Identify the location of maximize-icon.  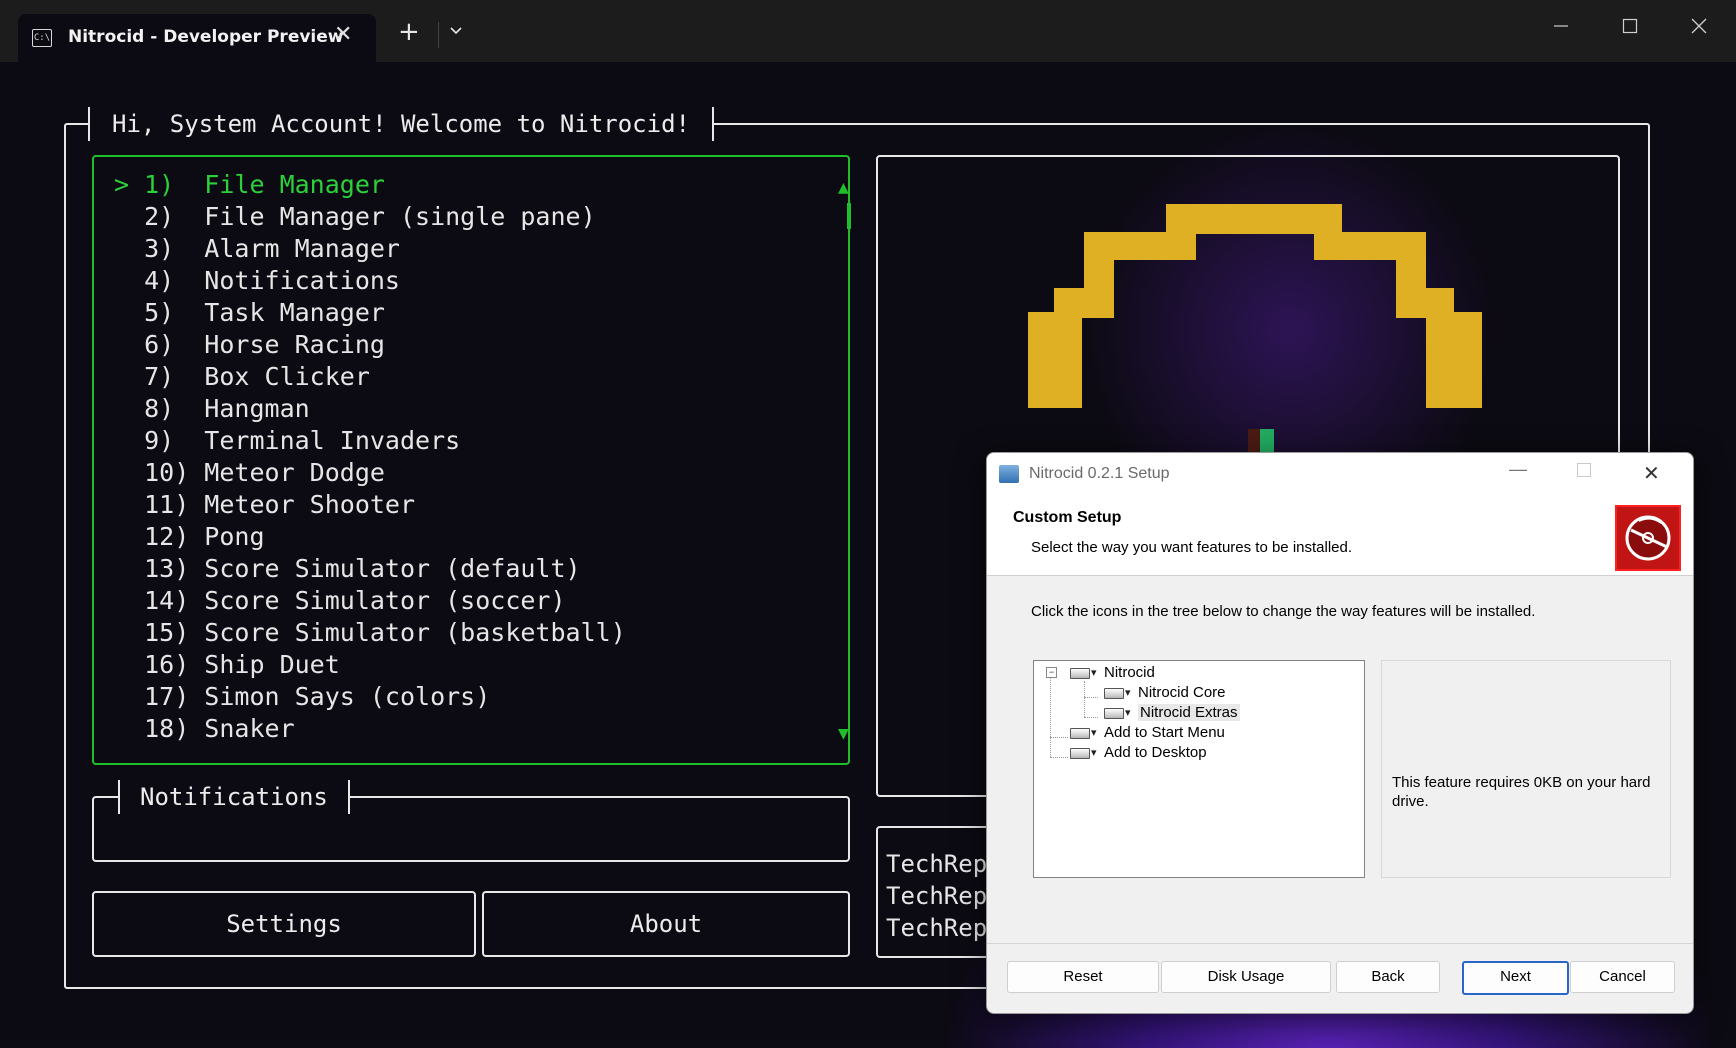
(1630, 28).